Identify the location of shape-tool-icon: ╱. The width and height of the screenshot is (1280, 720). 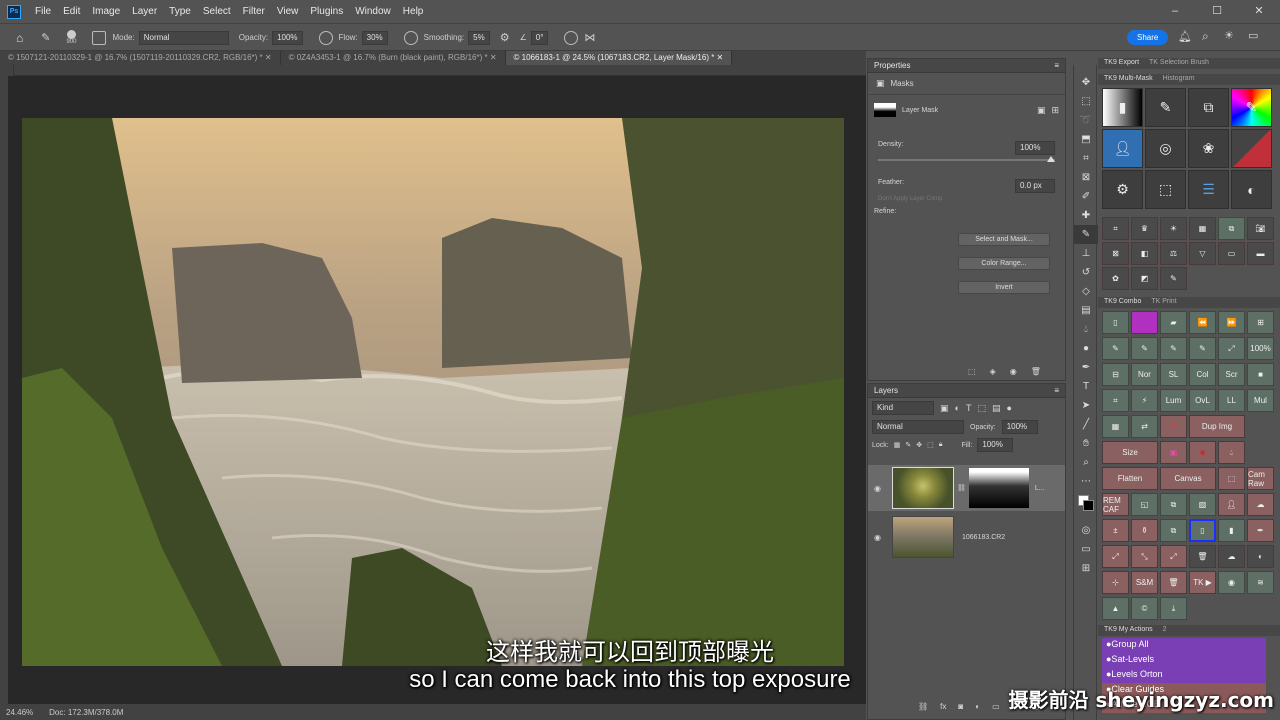
(1086, 424).